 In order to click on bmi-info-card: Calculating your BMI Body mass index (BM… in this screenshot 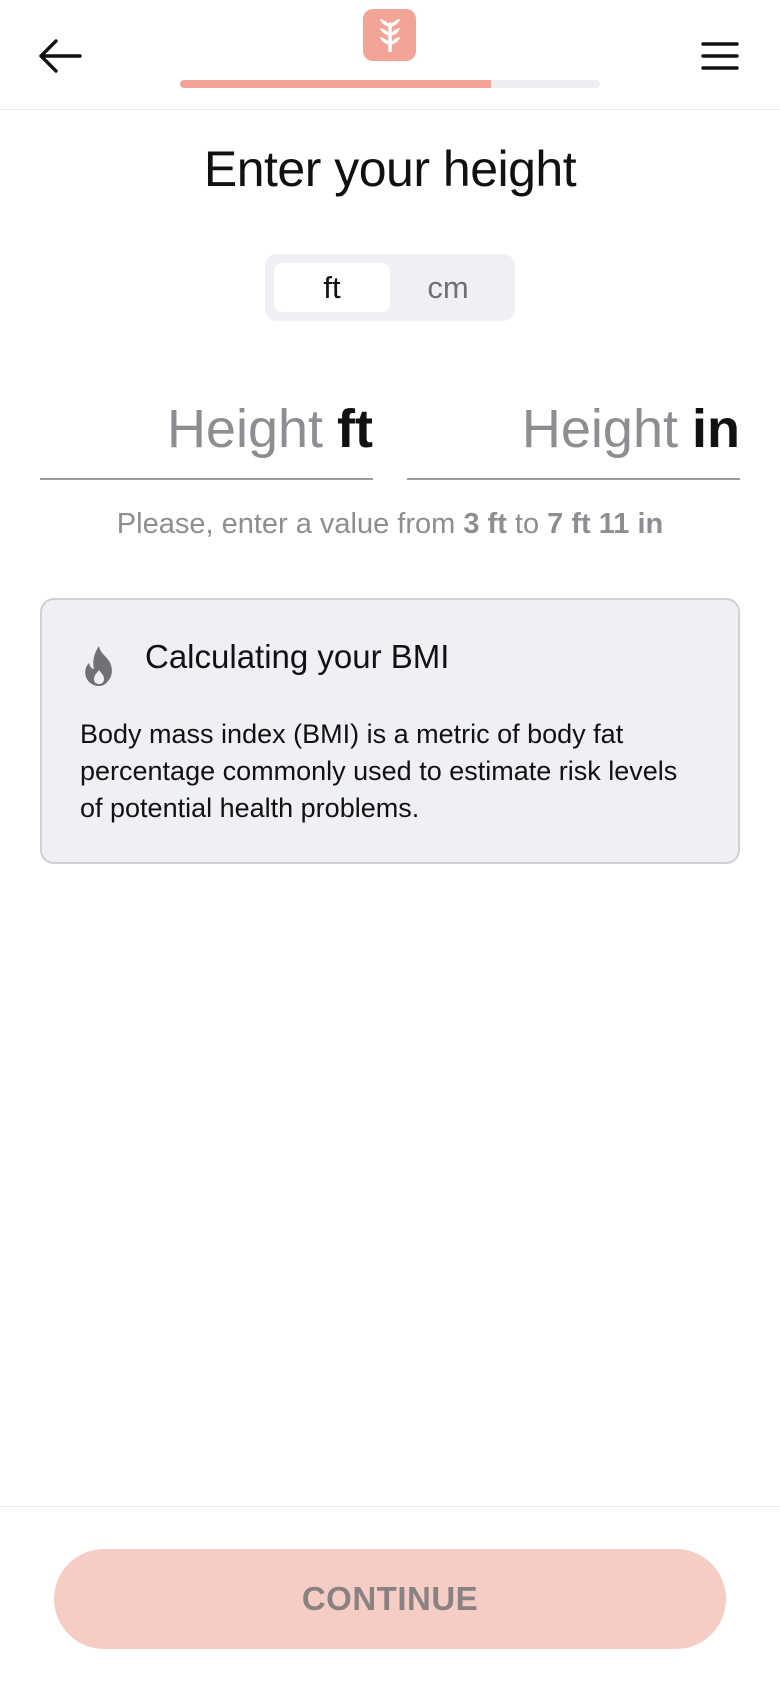, I will do `click(390, 731)`.